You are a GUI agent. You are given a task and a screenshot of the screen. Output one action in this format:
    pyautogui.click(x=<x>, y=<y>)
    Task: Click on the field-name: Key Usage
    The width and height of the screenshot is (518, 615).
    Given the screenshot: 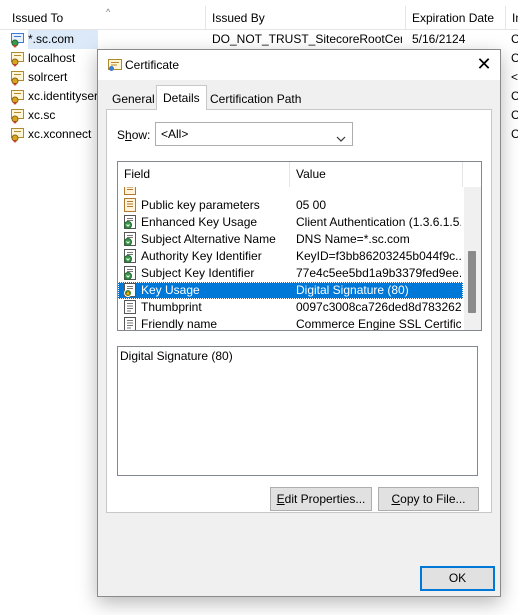 What is the action you would take?
    pyautogui.click(x=170, y=290)
    